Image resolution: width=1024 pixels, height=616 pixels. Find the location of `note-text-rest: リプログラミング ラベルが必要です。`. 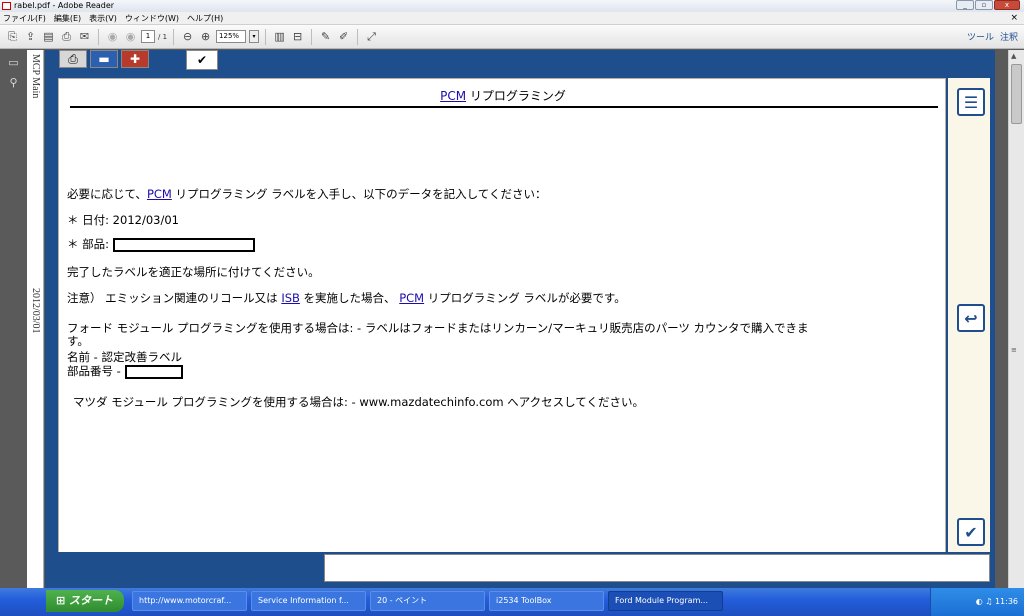

note-text-rest: リプログラミング ラベルが必要です。 is located at coordinates (525, 298).